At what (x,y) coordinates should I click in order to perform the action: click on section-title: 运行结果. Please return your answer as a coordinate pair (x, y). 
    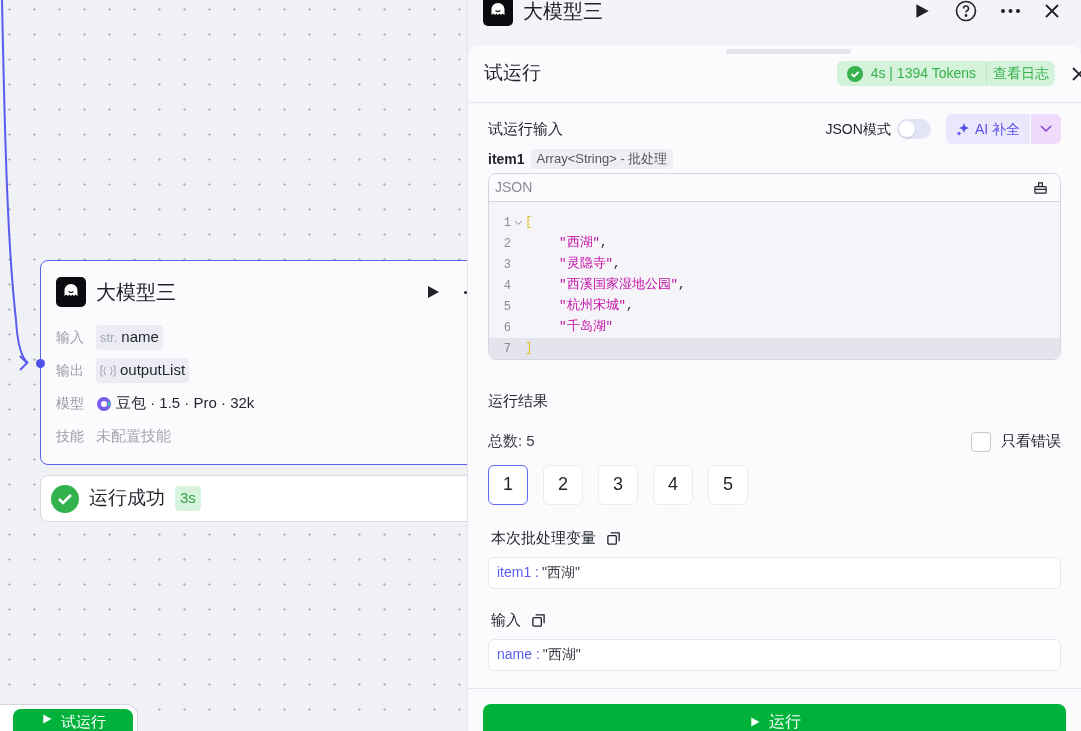
    Looking at the image, I should click on (518, 401).